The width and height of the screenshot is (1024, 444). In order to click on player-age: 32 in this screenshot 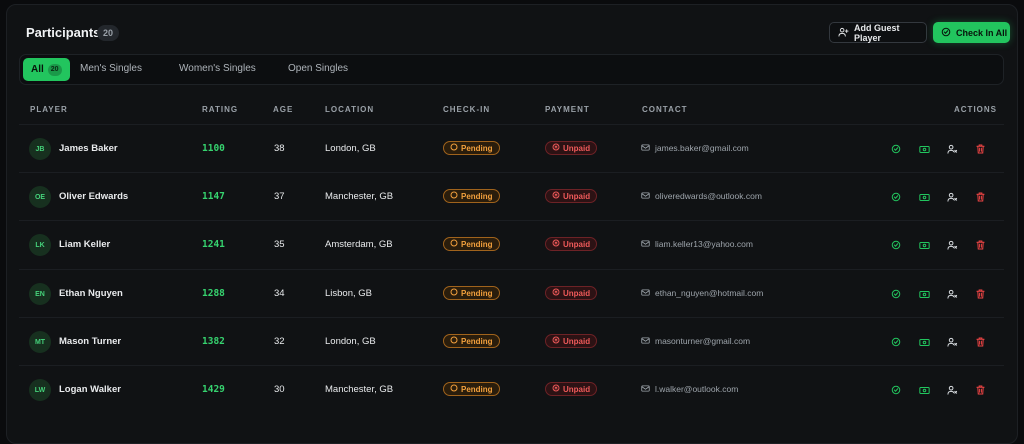, I will do `click(279, 341)`.